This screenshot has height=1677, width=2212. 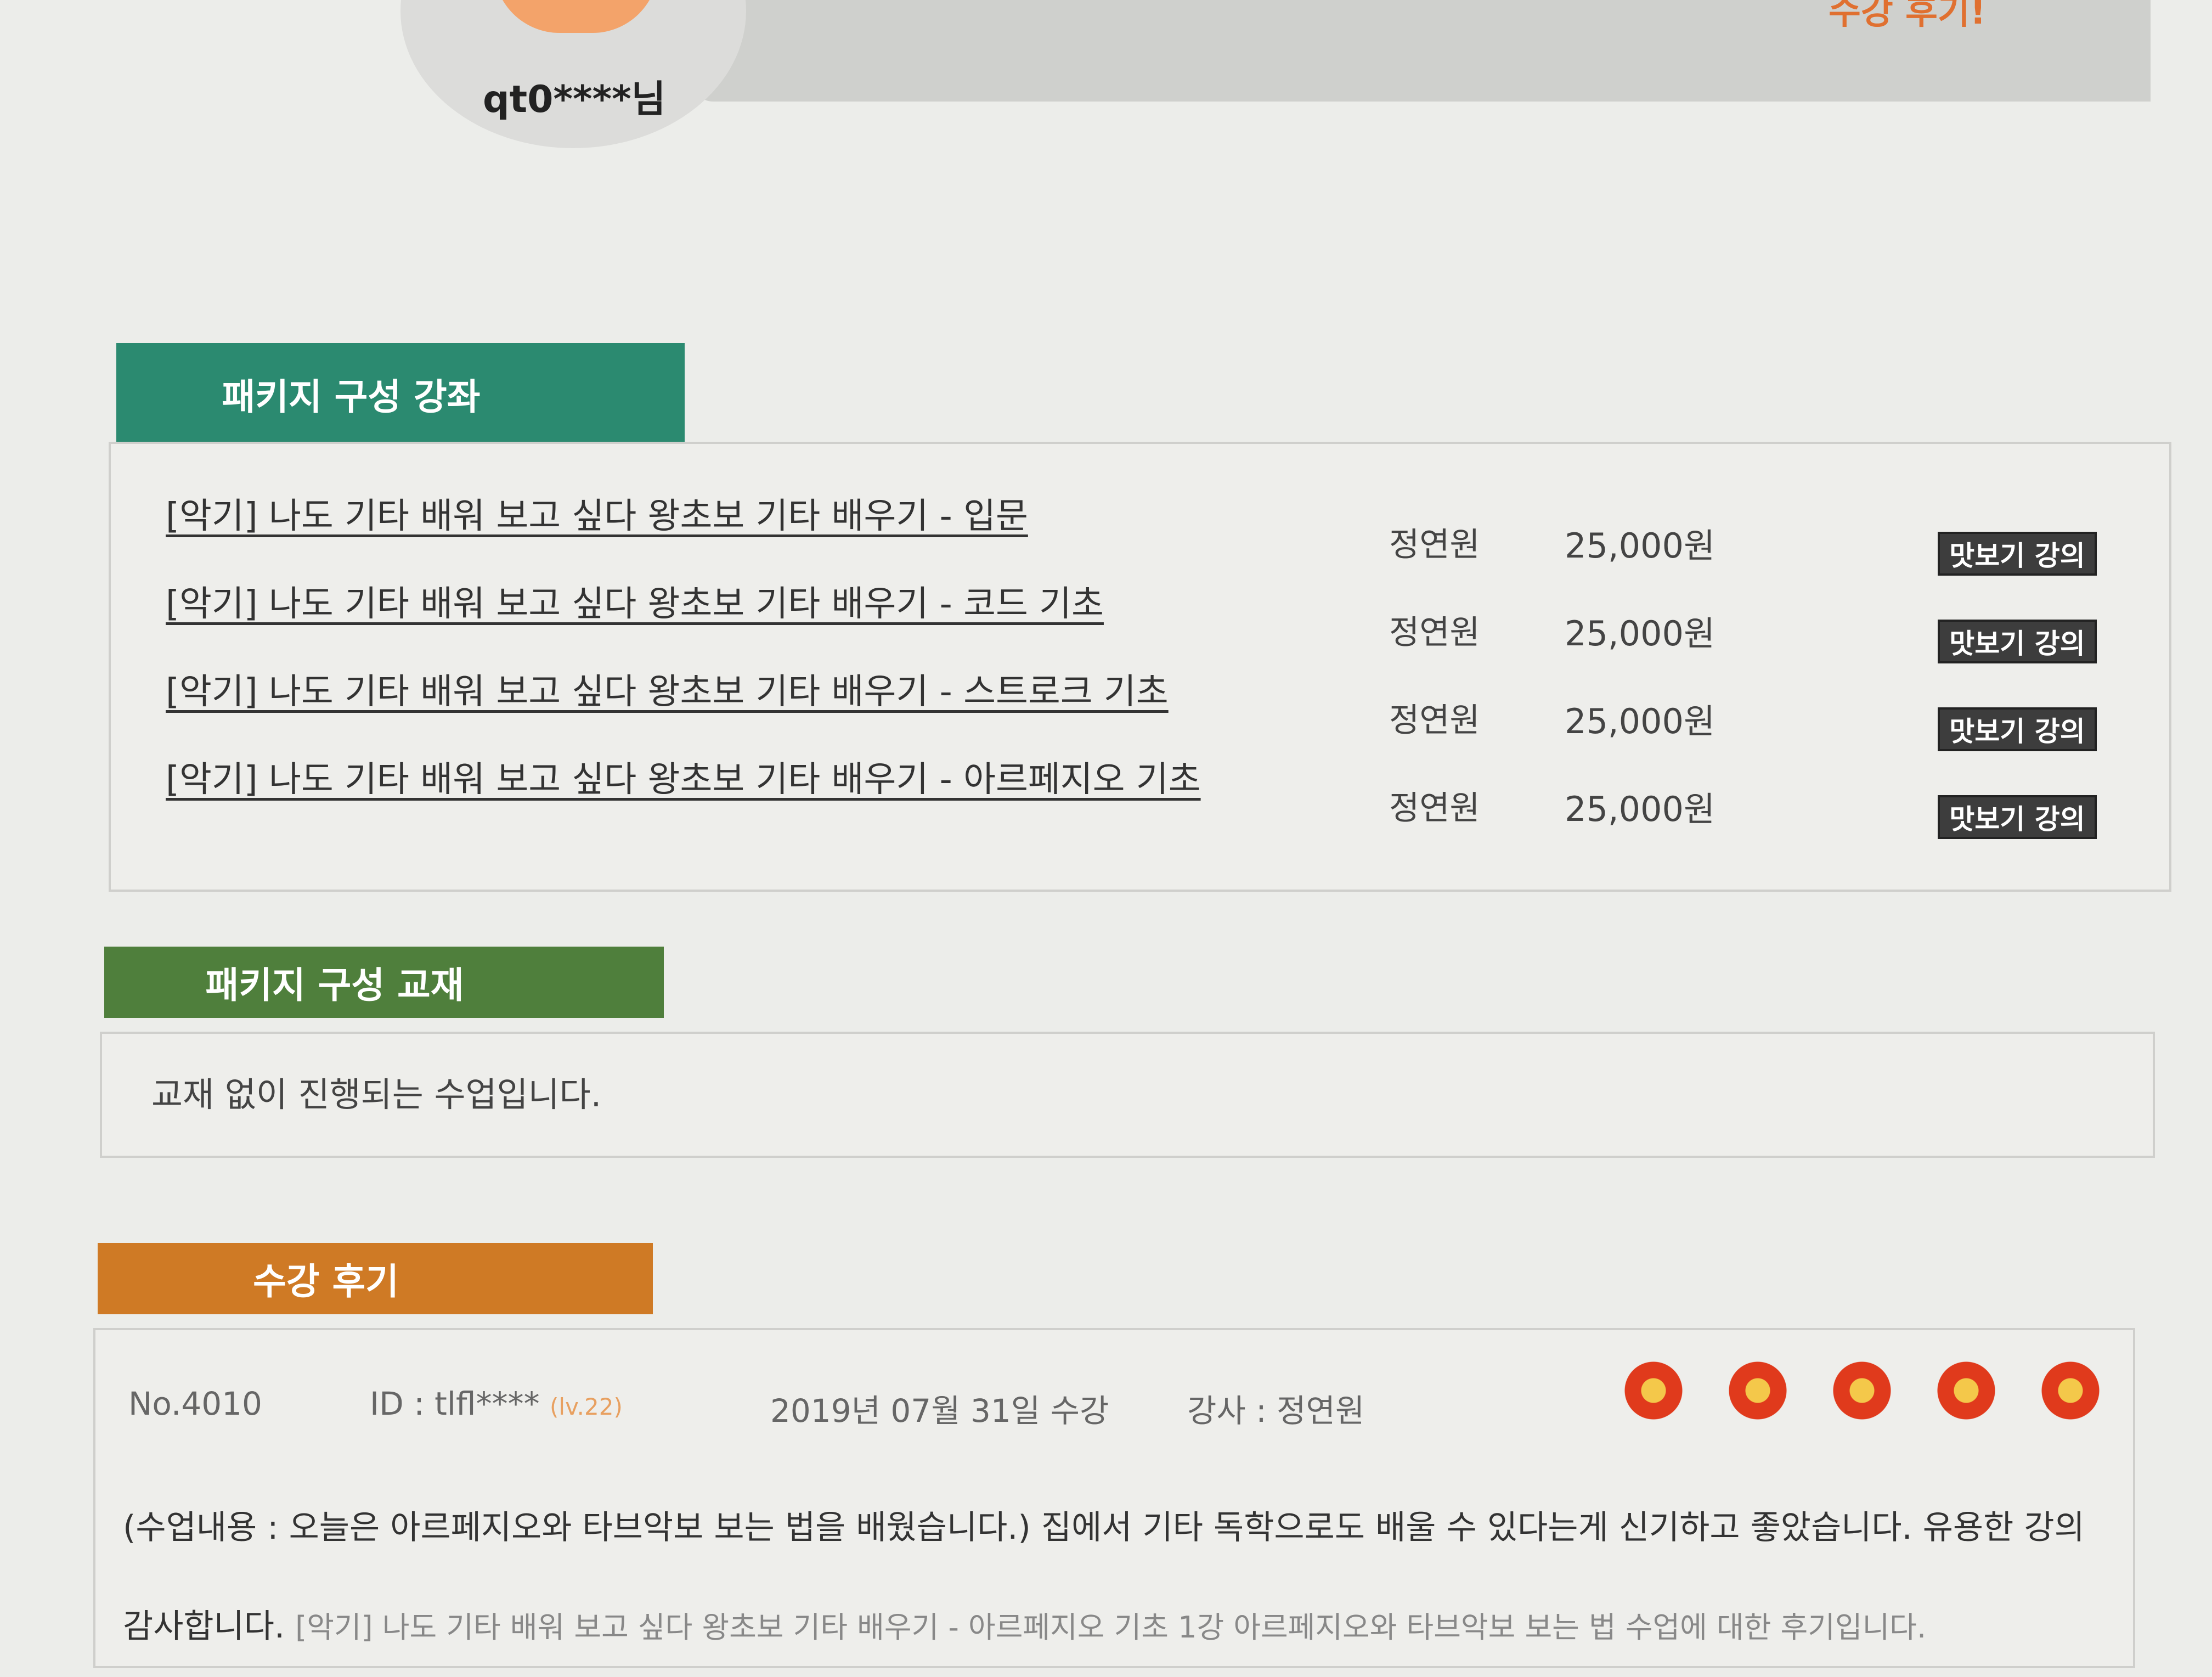 I want to click on reviews-section-header: 수강 후기, so click(x=375, y=1278).